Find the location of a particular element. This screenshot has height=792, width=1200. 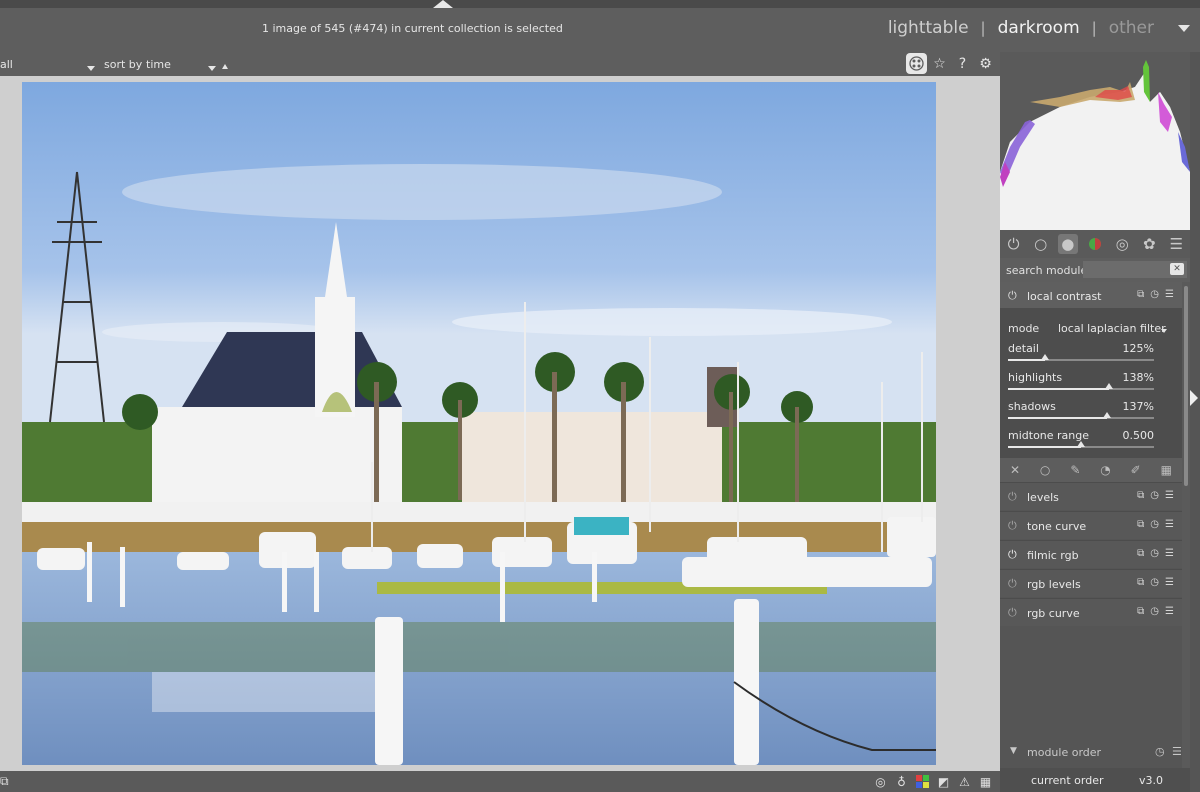

filter-select: all is located at coordinates (6, 64).